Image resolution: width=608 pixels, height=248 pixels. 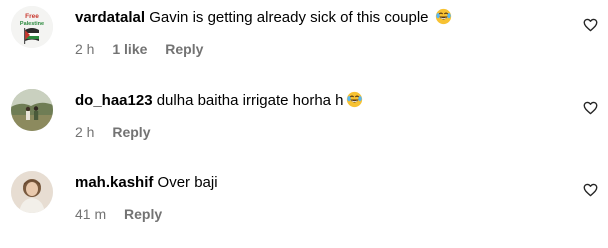 I want to click on comment-text: dulha baitha irrigate horha h, so click(x=250, y=100).